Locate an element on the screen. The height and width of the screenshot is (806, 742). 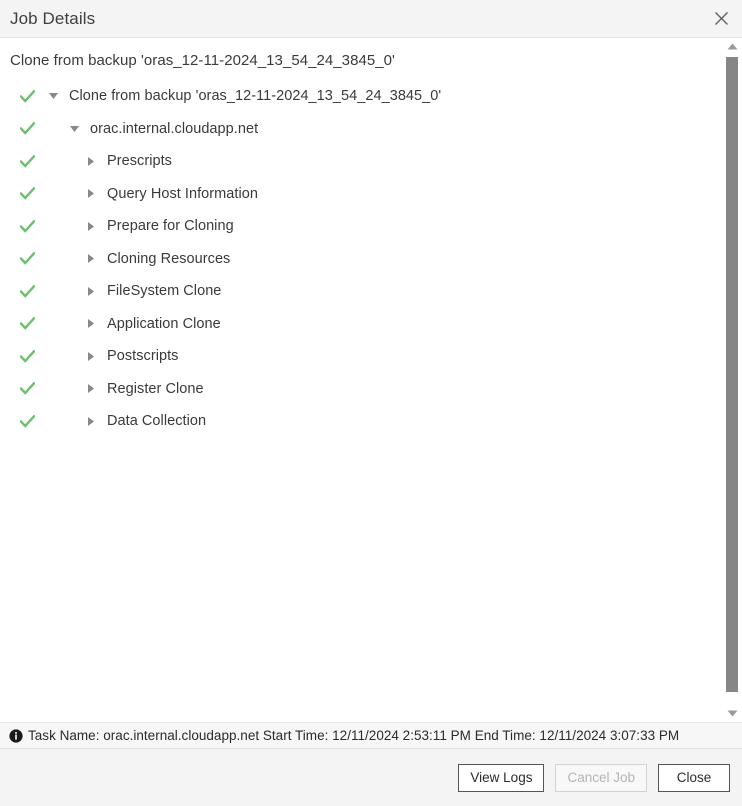
task-tree-row: orac.internal.cloudapp.net is located at coordinates (361, 129).